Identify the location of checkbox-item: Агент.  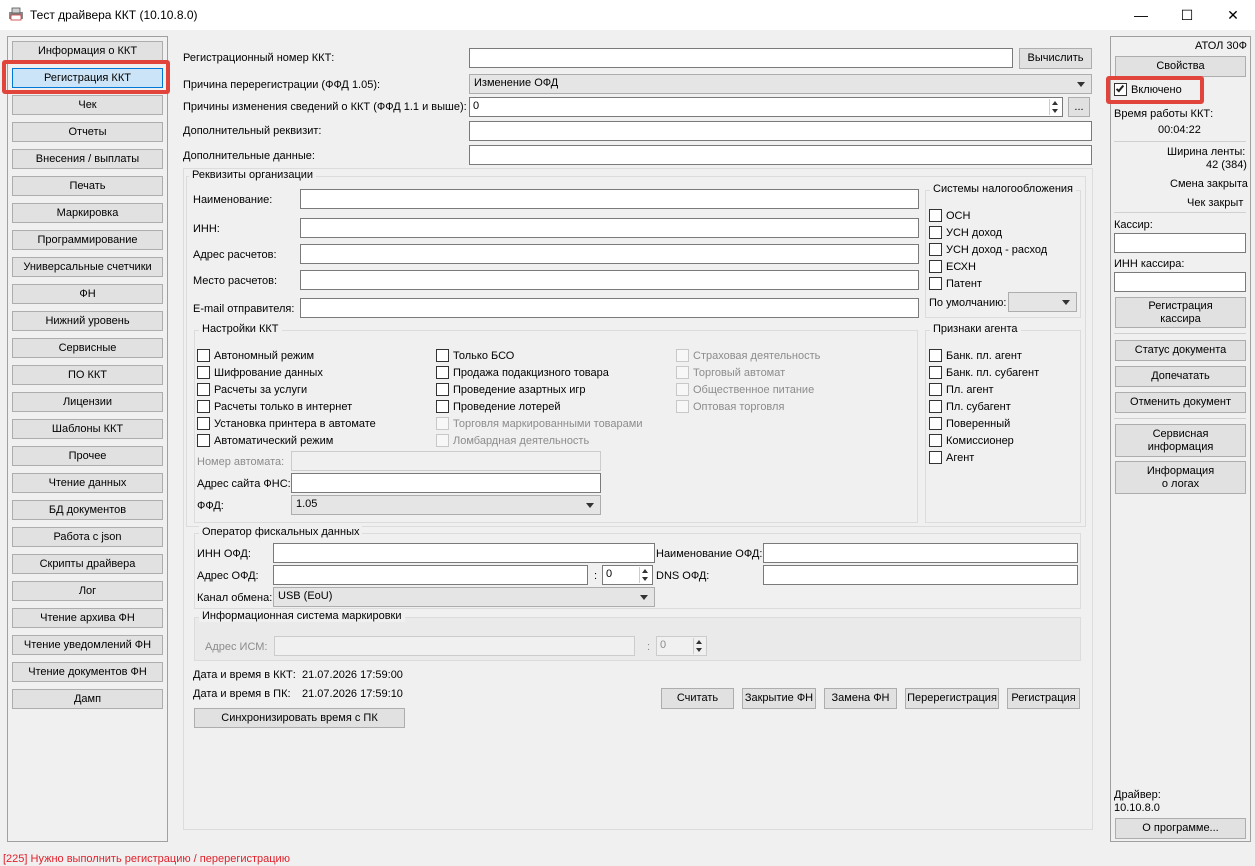
(951, 457).